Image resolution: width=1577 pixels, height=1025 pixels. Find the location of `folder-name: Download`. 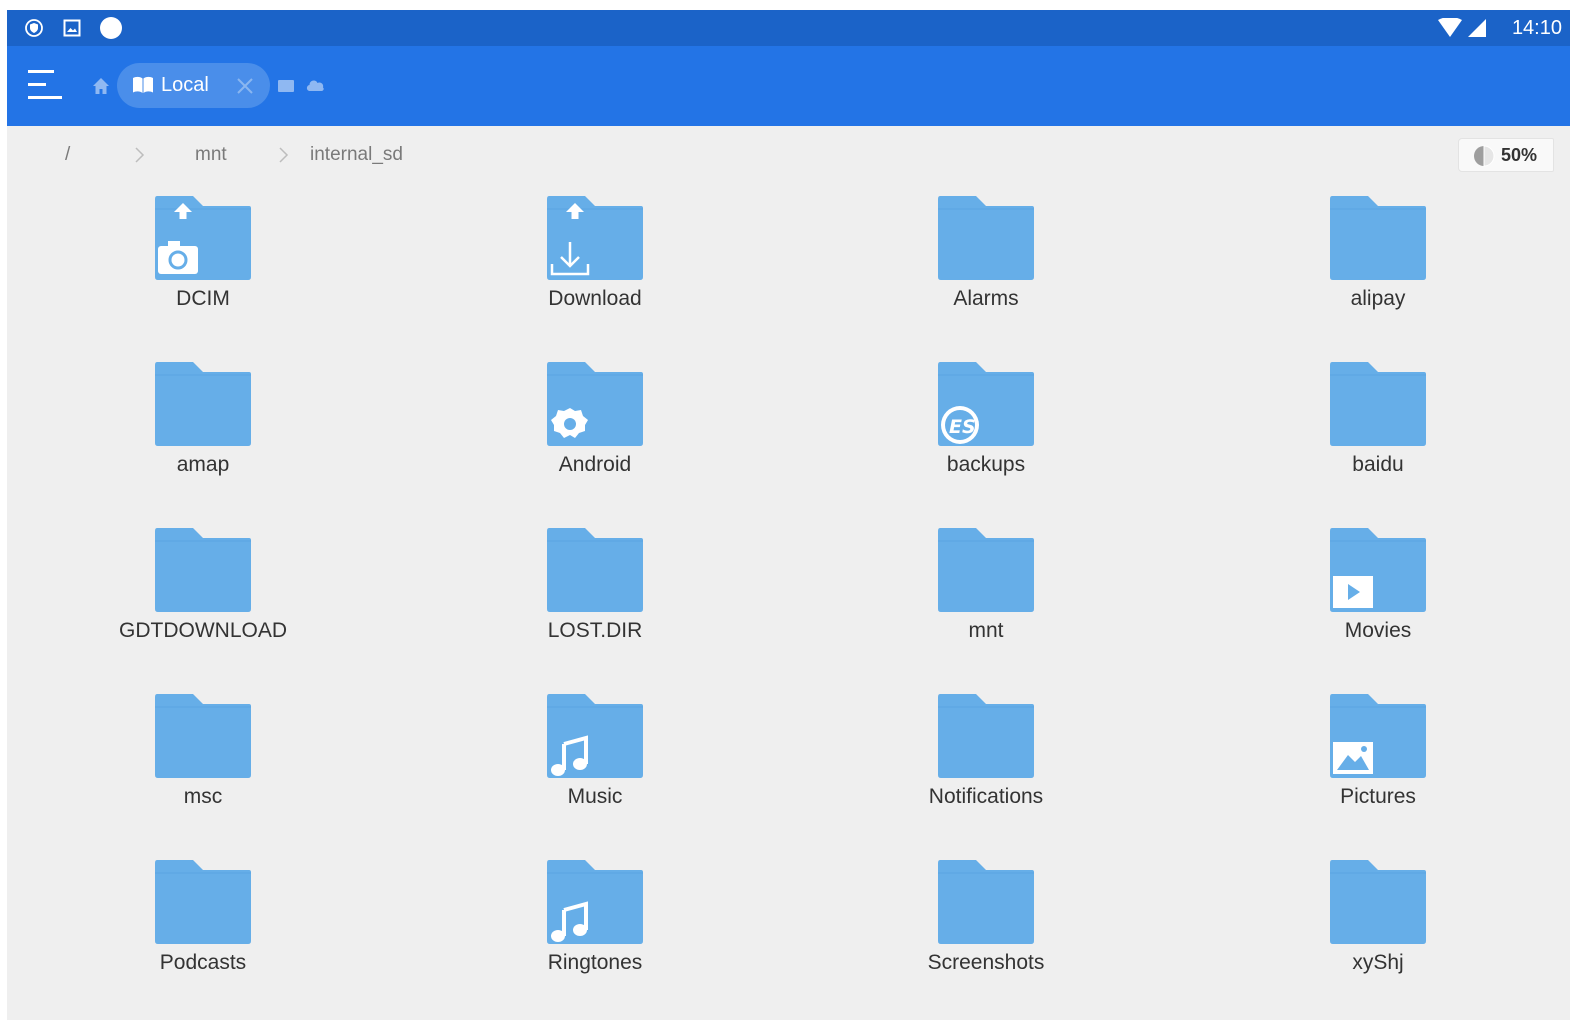

folder-name: Download is located at coordinates (595, 298).